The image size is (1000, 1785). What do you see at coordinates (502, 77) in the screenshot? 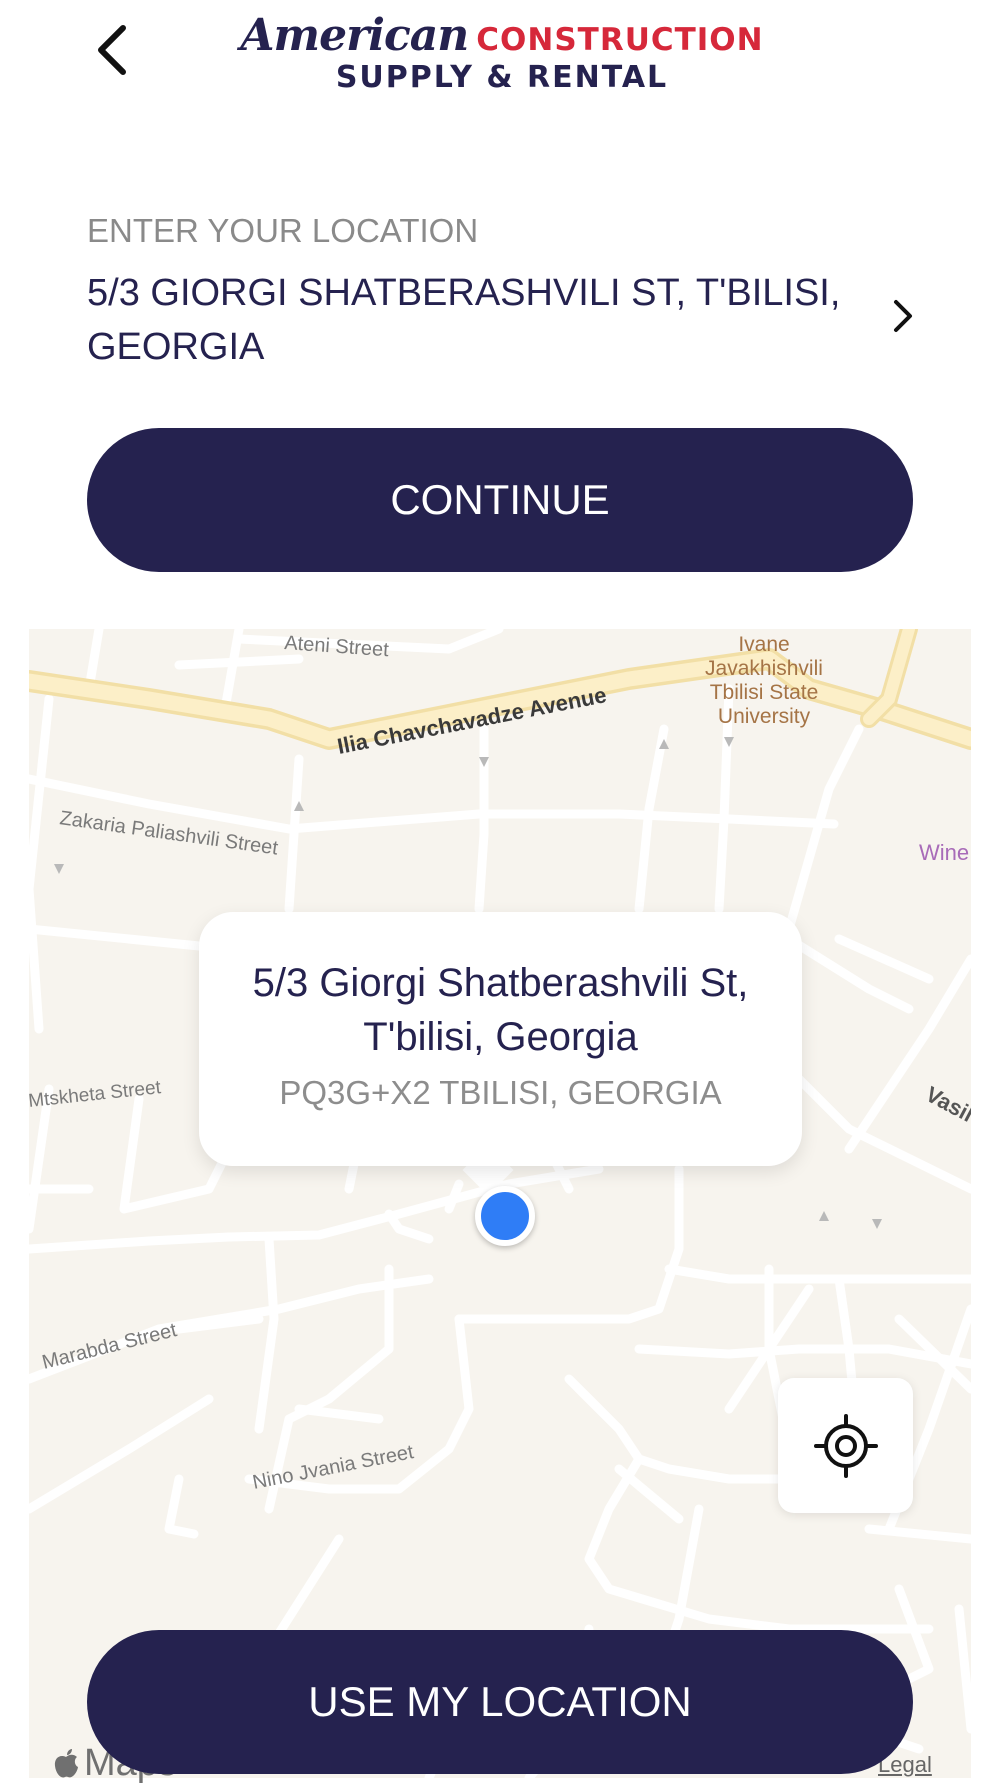
I see `logo-tagline: SUPPLY & RENTAL` at bounding box center [502, 77].